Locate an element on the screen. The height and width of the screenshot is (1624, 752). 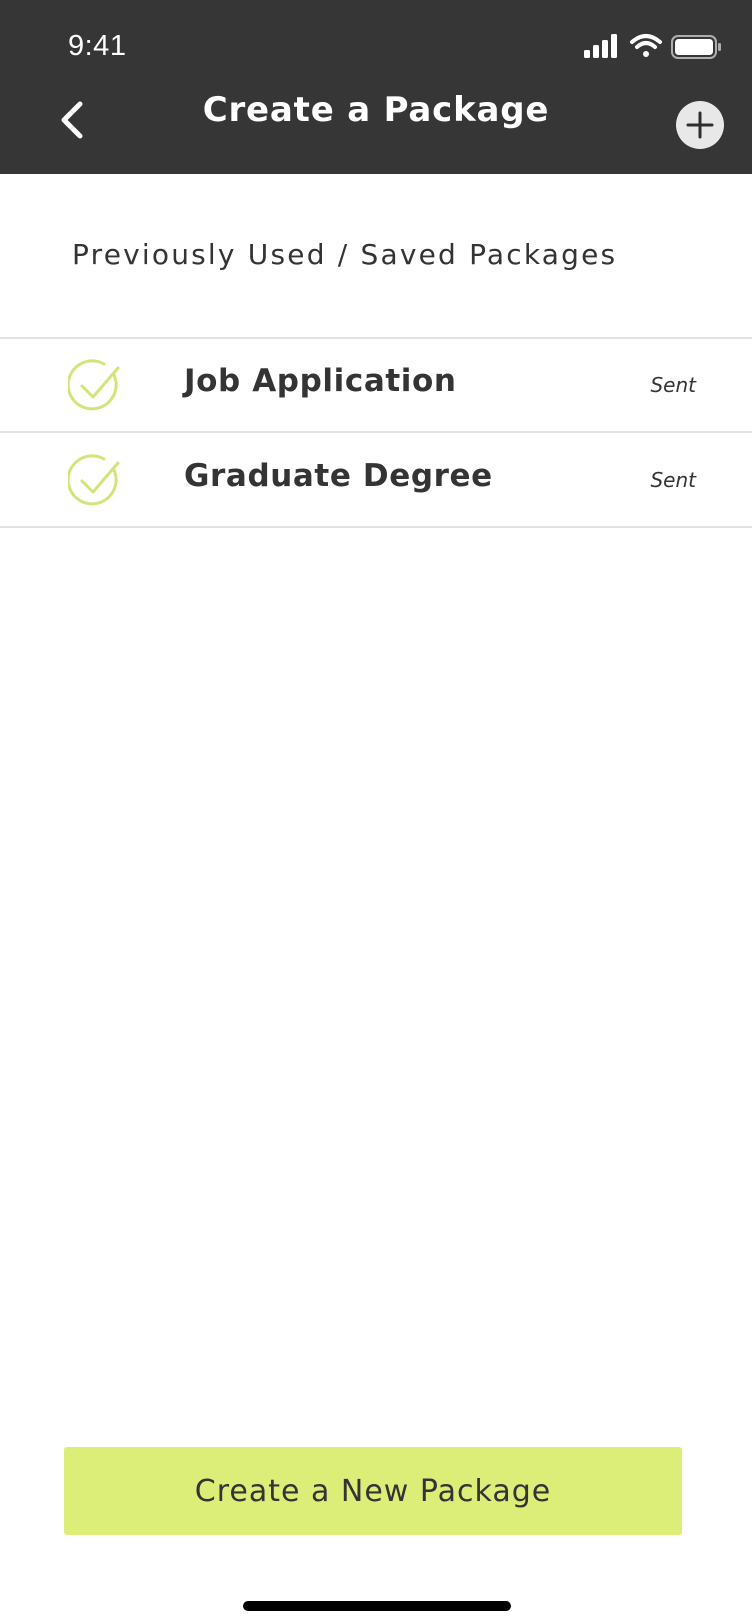
home-indicator is located at coordinates (377, 1606).